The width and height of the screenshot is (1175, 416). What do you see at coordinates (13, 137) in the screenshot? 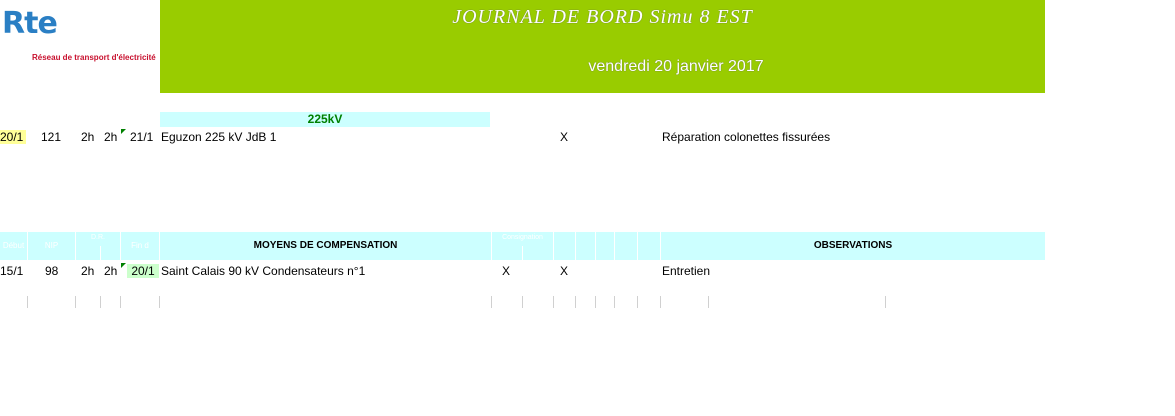
I see `date-start-cell: 20/1` at bounding box center [13, 137].